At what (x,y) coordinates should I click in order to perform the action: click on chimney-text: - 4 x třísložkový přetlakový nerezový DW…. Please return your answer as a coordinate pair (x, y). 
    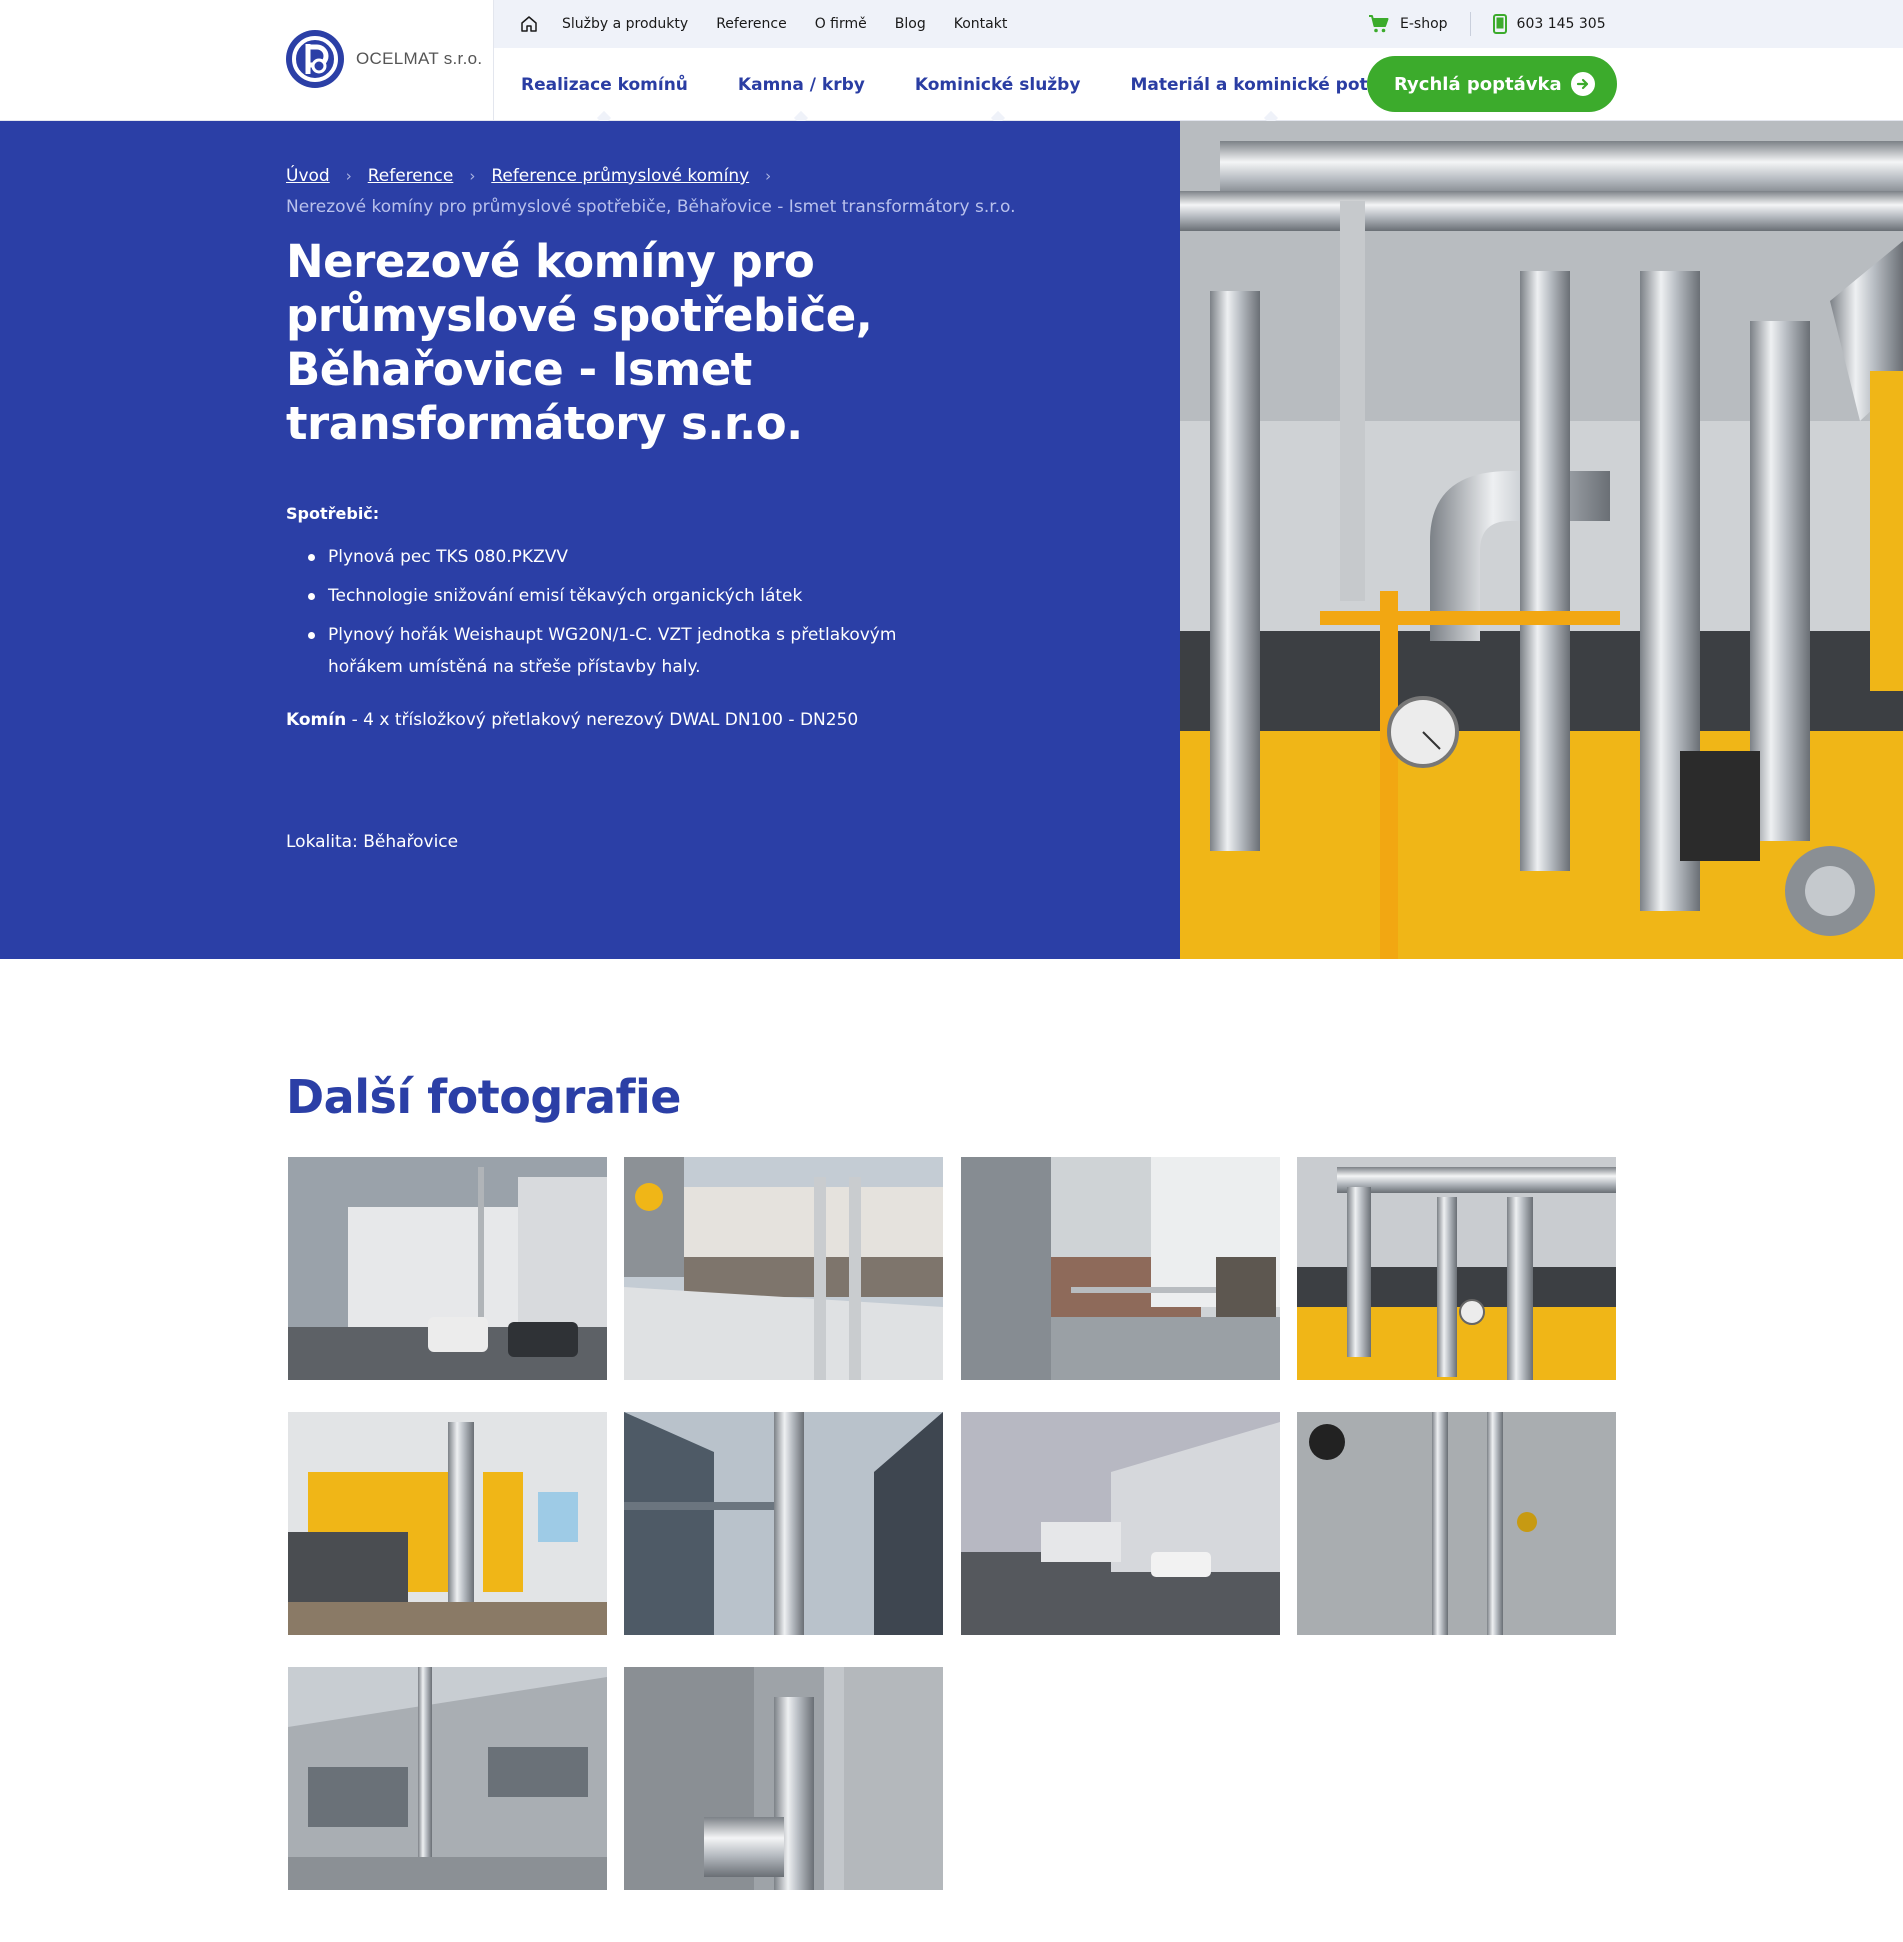
    Looking at the image, I should click on (602, 720).